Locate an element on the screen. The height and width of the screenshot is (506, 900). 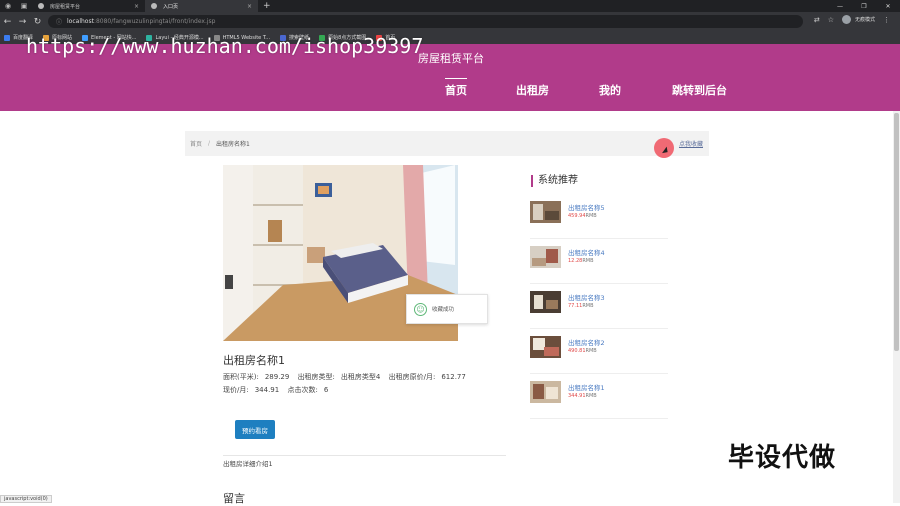
profile-label: 无痕模式 is located at coordinates (864, 20).